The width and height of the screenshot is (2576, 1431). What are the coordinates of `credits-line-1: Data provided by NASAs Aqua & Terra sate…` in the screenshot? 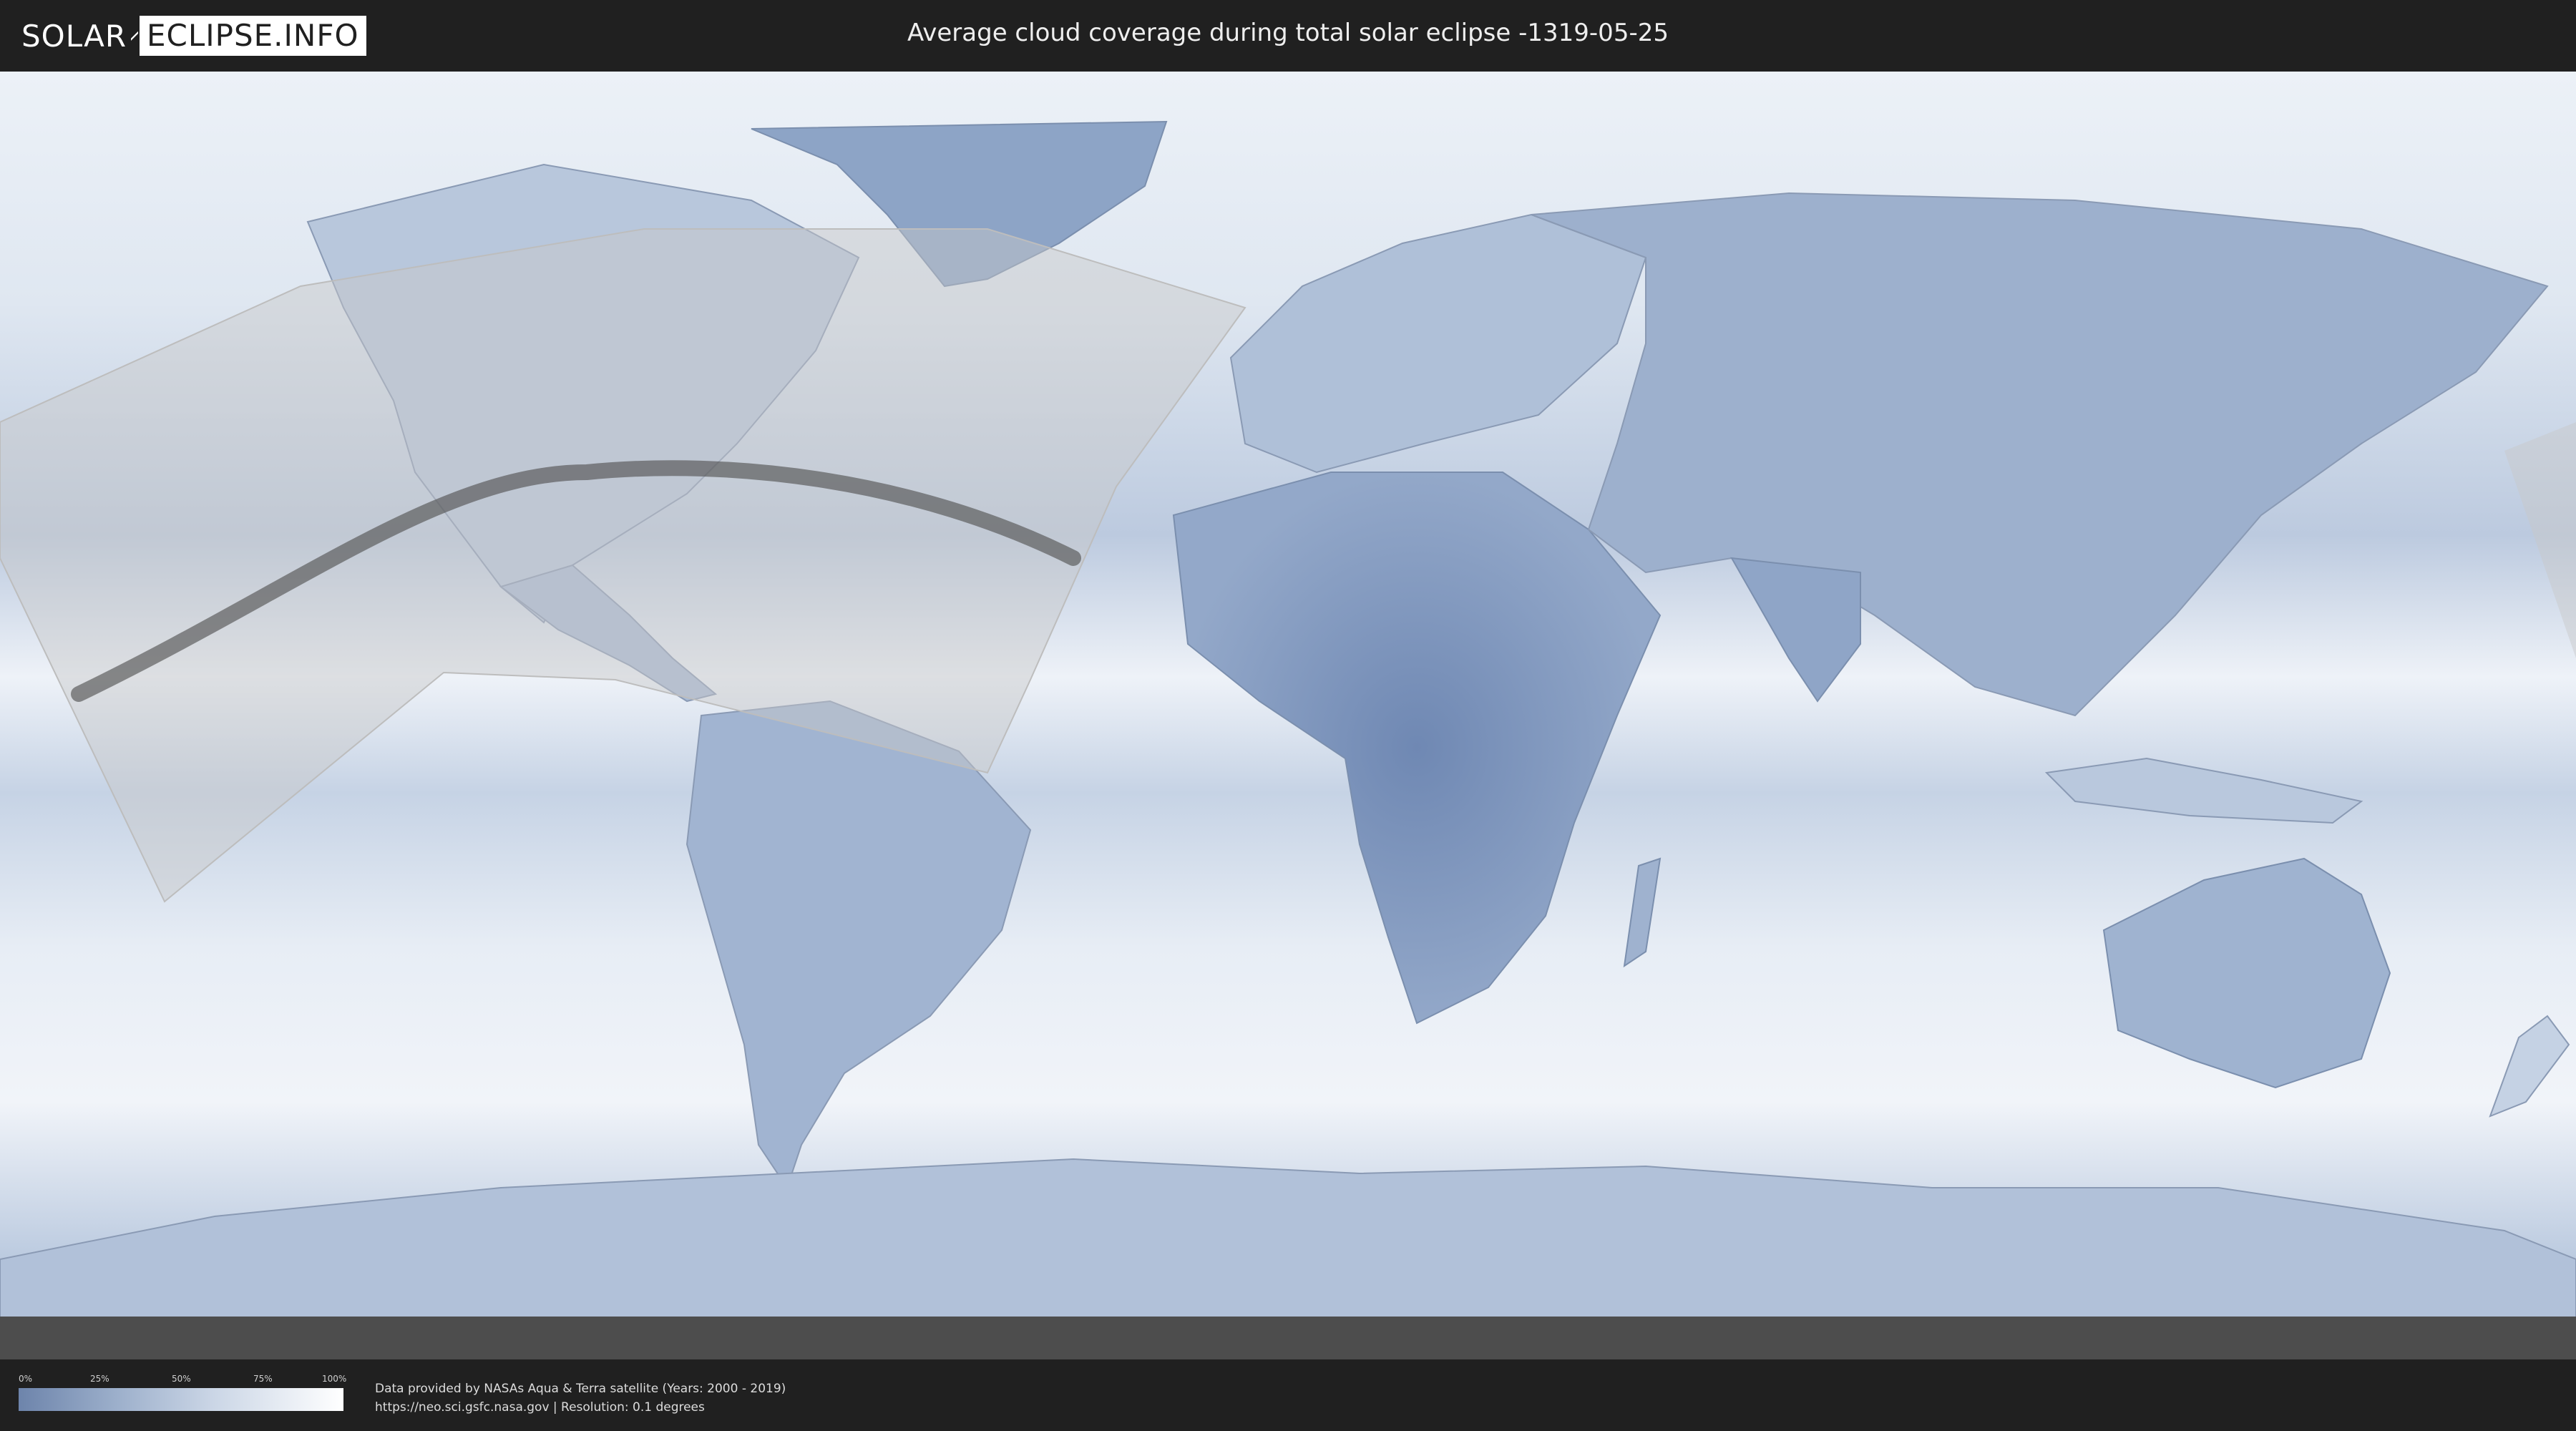 It's located at (580, 1389).